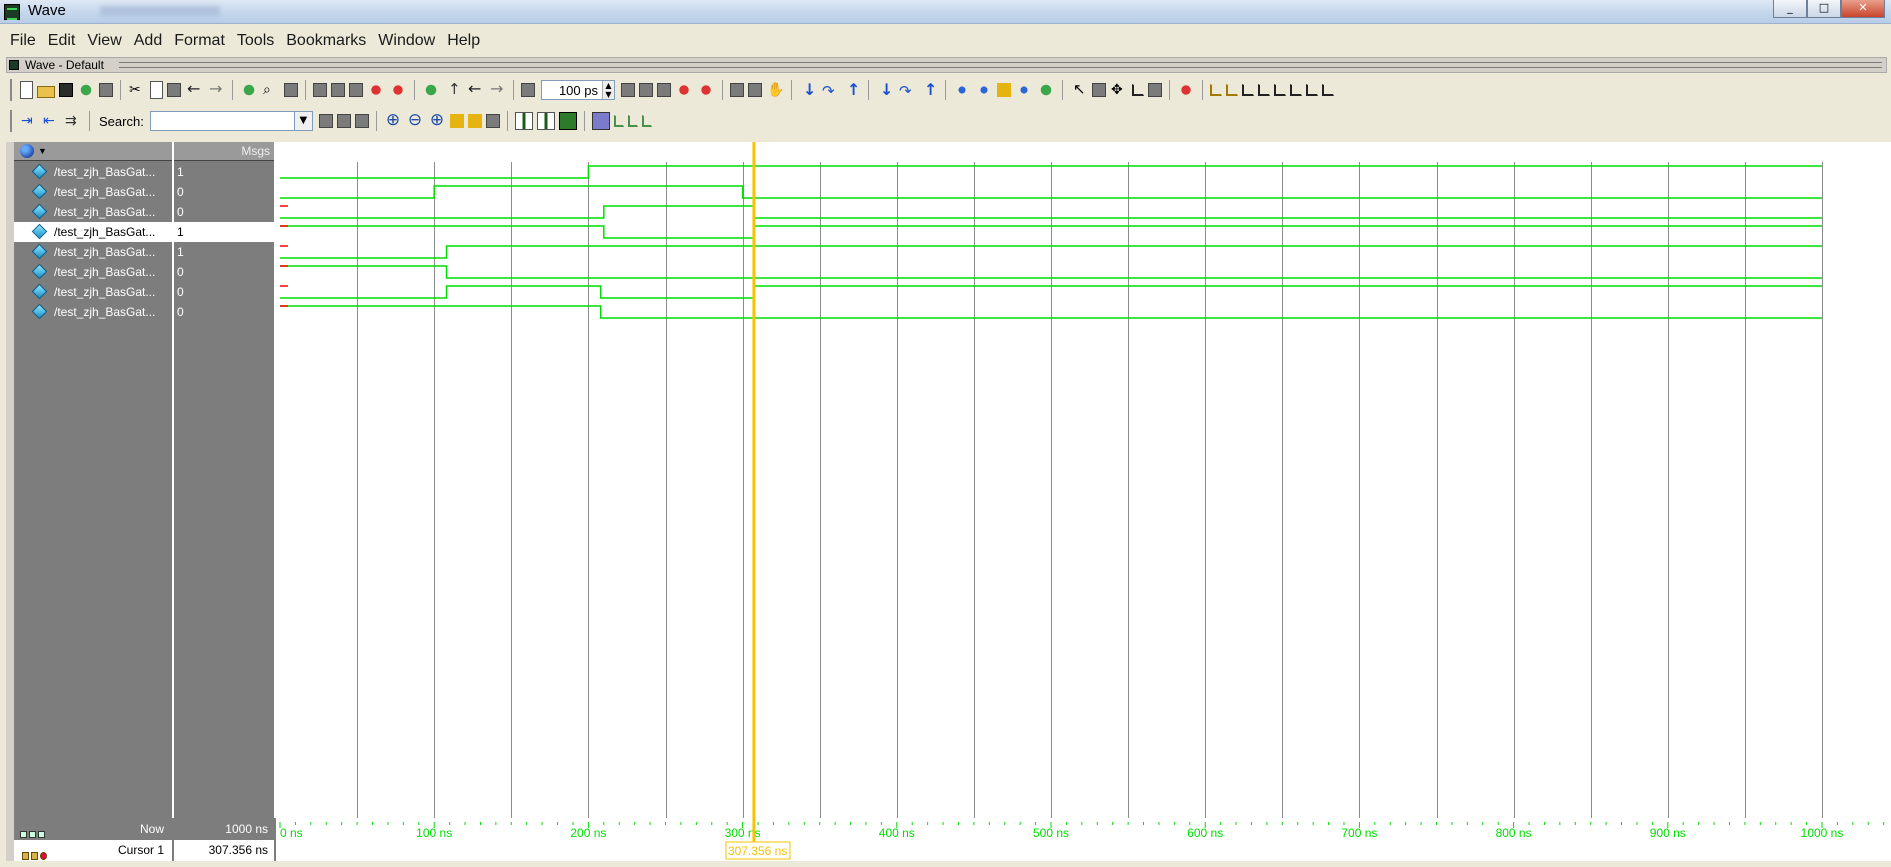 The image size is (1891, 867). I want to click on wave-format-event-icon, so click(567, 121).